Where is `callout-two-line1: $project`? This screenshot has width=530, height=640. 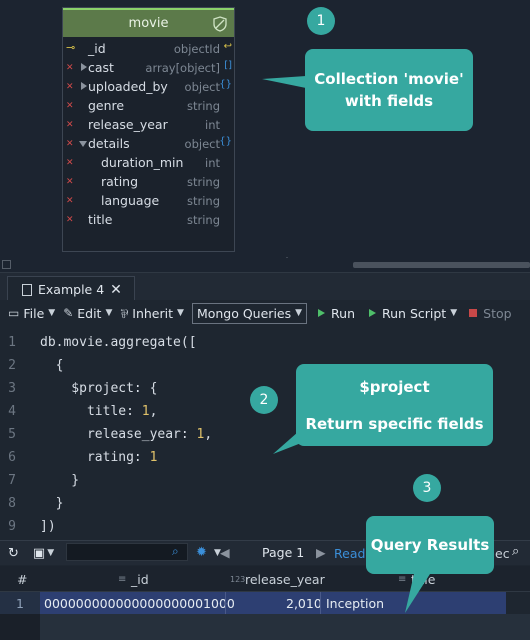 callout-two-line1: $project is located at coordinates (394, 386).